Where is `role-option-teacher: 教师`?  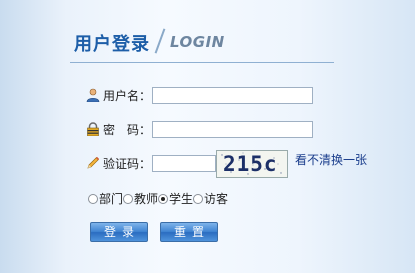 role-option-teacher: 教师 is located at coordinates (140, 199).